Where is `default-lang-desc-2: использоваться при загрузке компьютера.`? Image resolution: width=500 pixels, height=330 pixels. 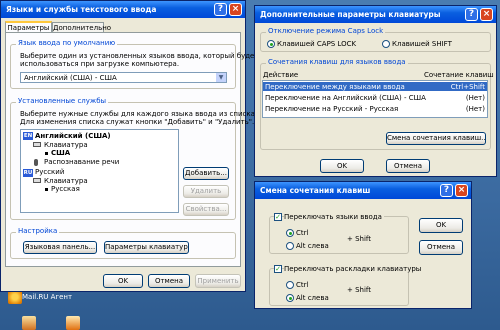 default-lang-desc-2: использоваться при загрузке компьютера. is located at coordinates (100, 64).